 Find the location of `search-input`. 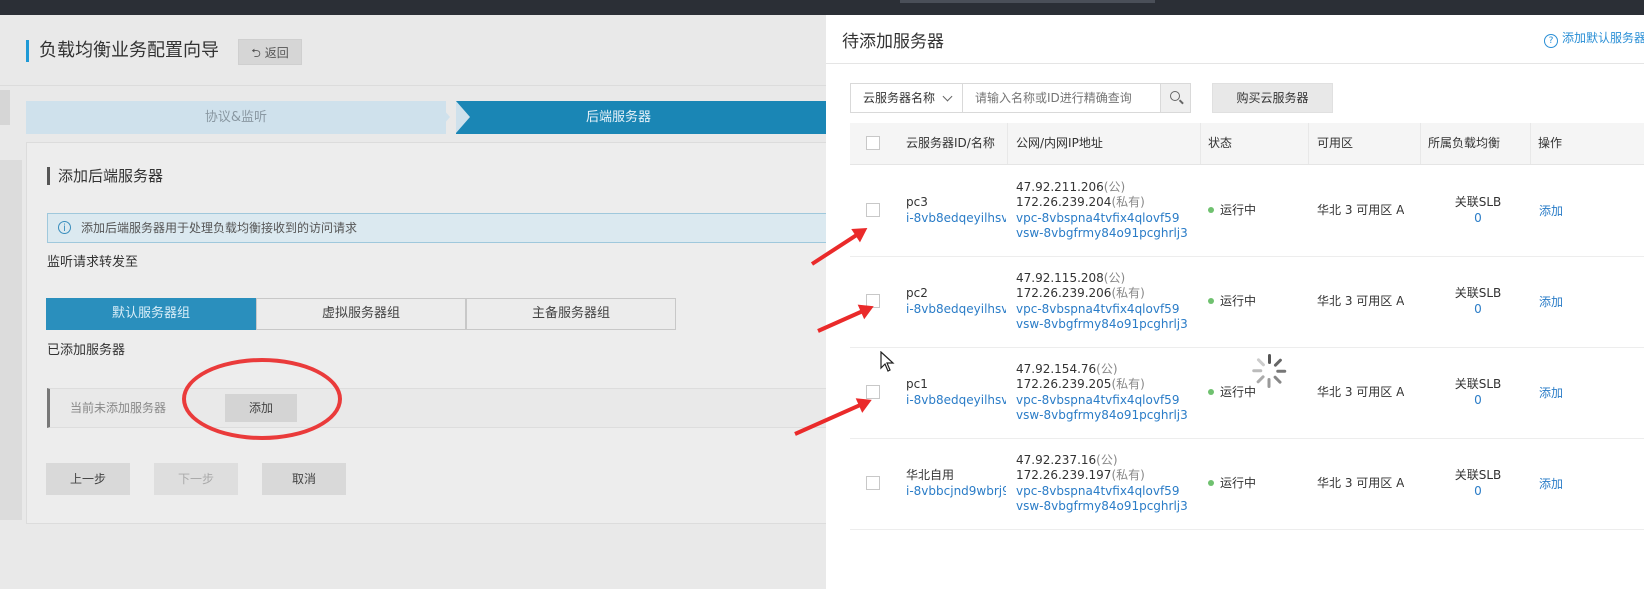

search-input is located at coordinates (1061, 98).